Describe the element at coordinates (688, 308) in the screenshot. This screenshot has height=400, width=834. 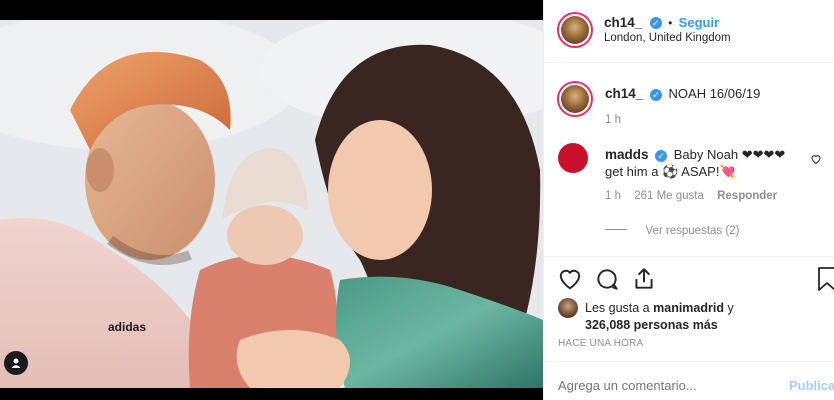
I see `liker-username: manimadrid` at that location.